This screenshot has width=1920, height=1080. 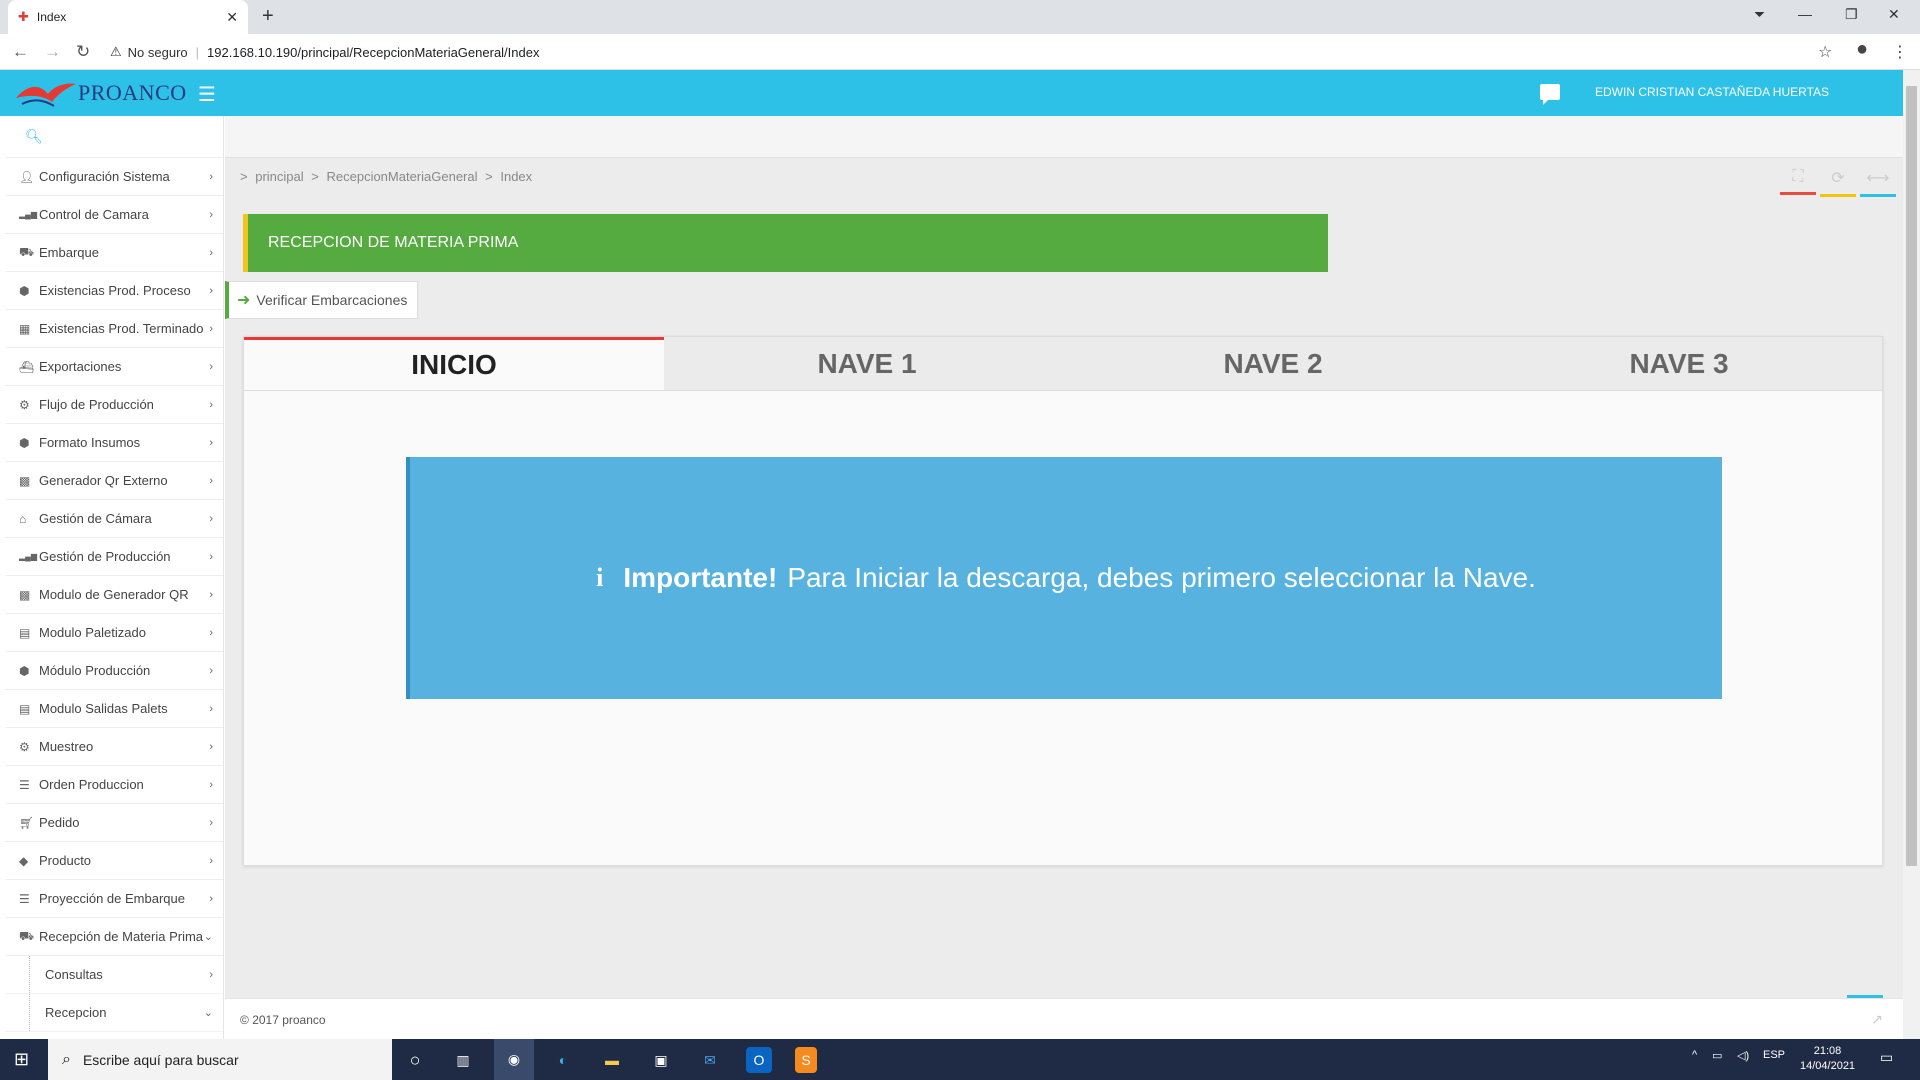 I want to click on copyright: © 2017 proanco, so click(x=283, y=1020).